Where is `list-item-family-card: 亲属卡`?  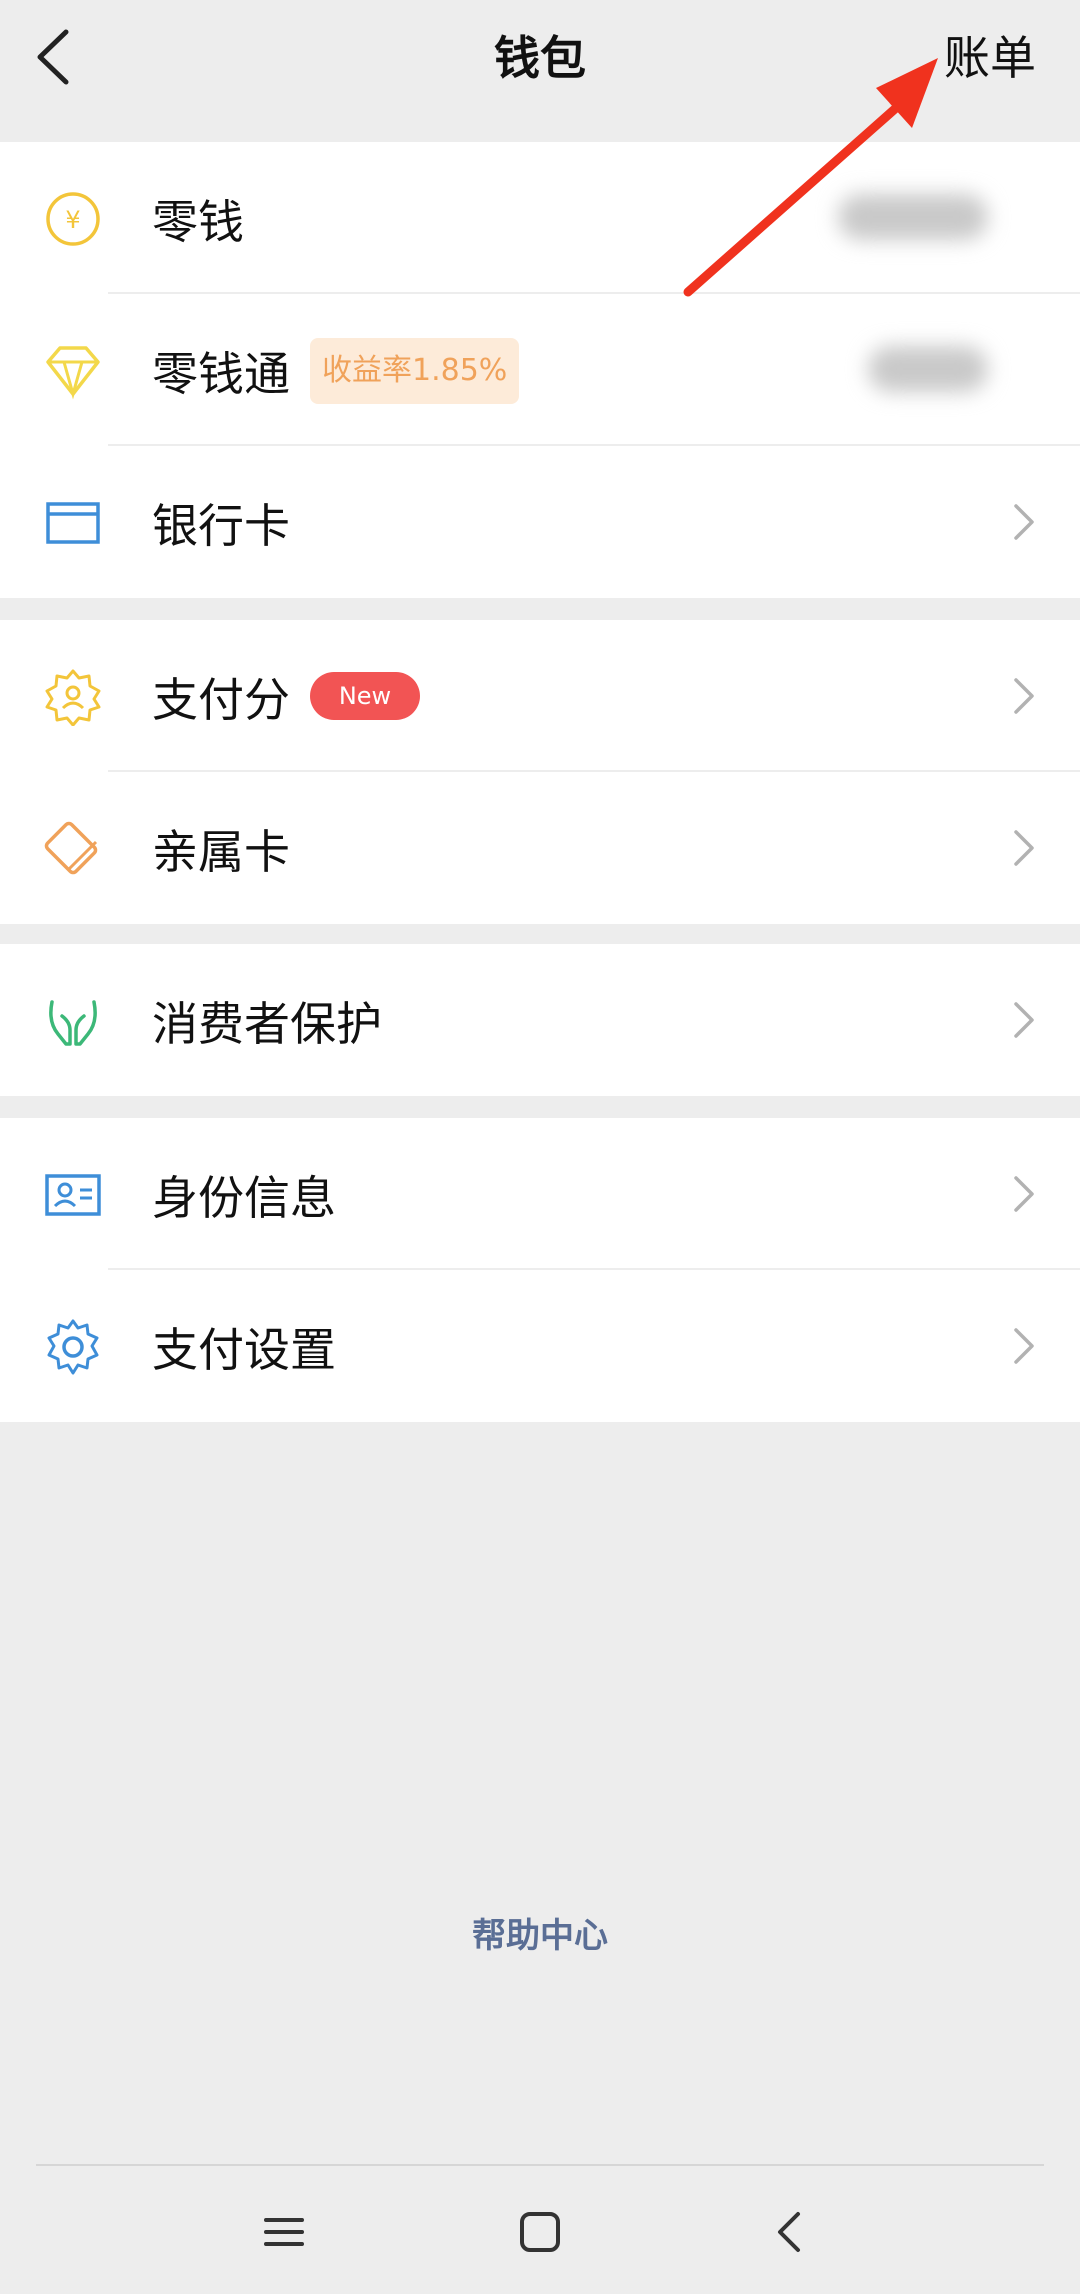
list-item-family-card: 亲属卡 is located at coordinates (540, 848).